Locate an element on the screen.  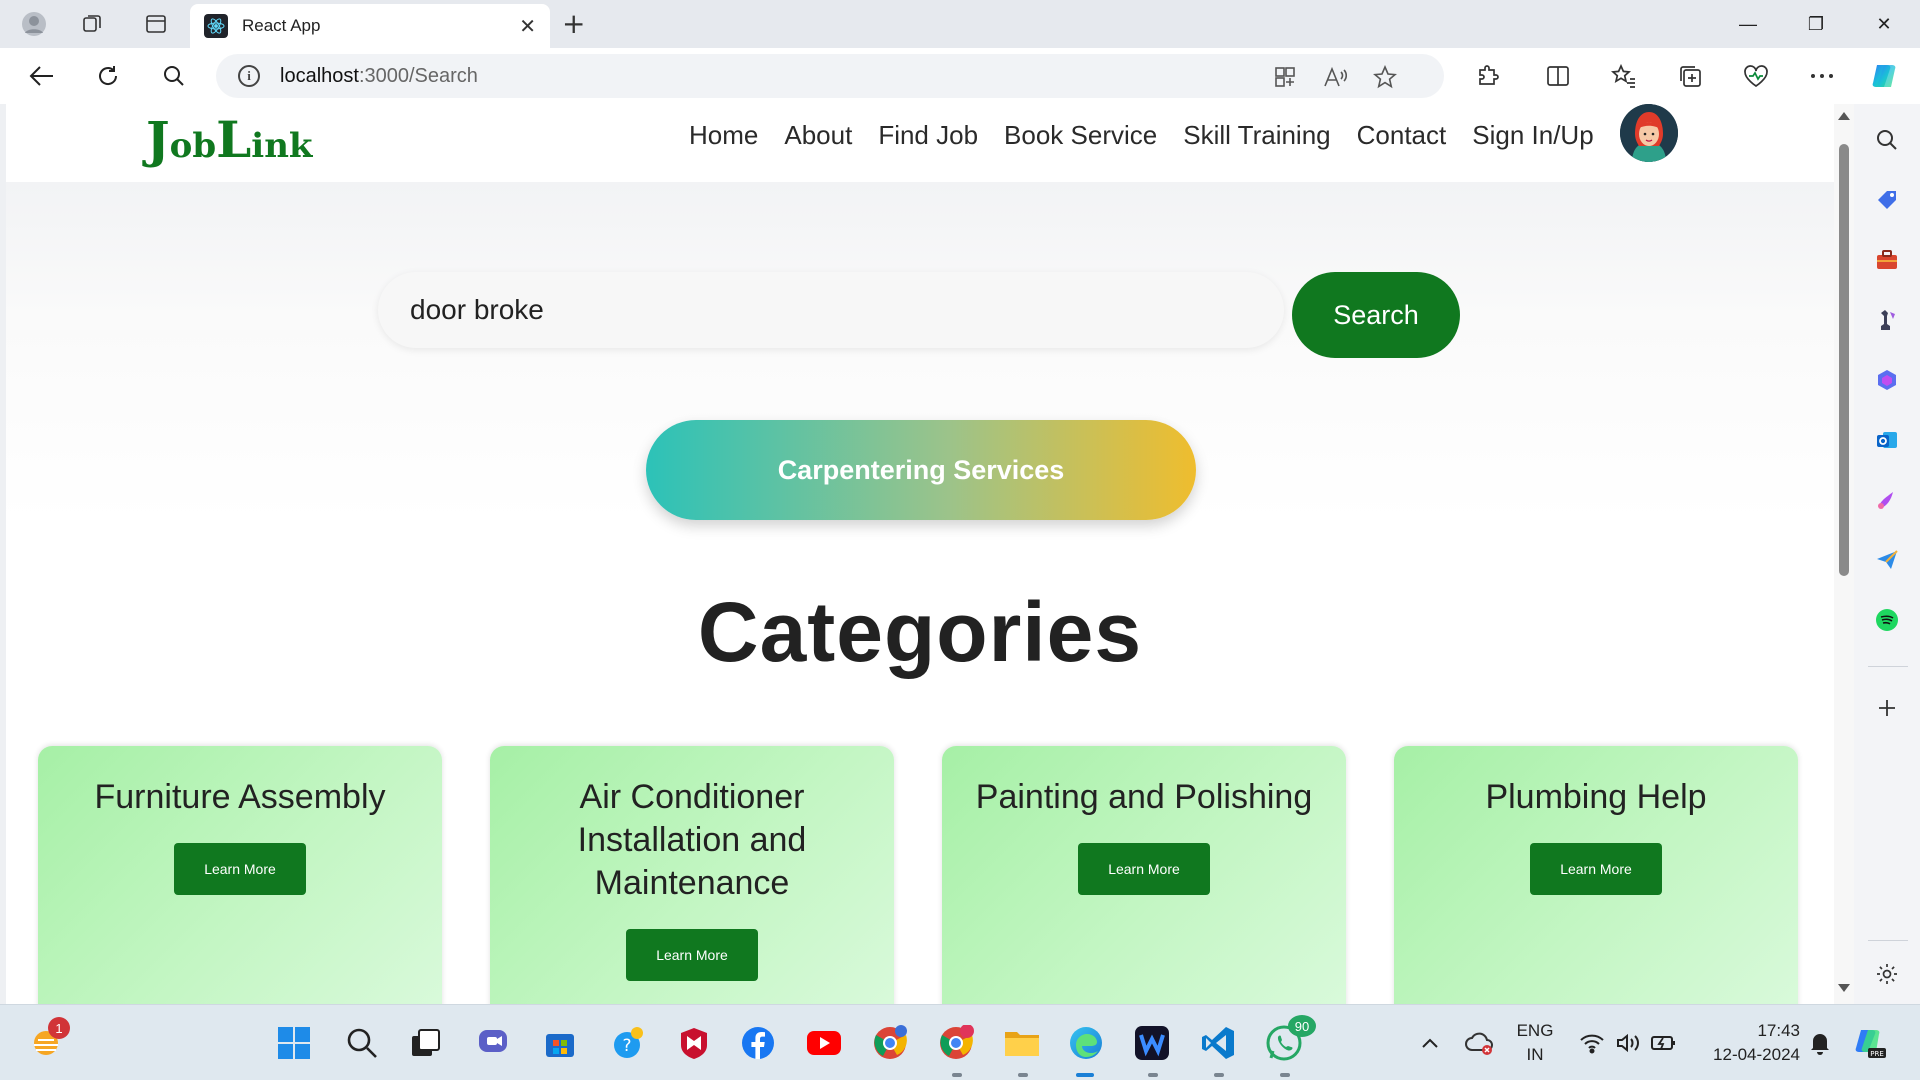
refresh-icon is located at coordinates (108, 76).